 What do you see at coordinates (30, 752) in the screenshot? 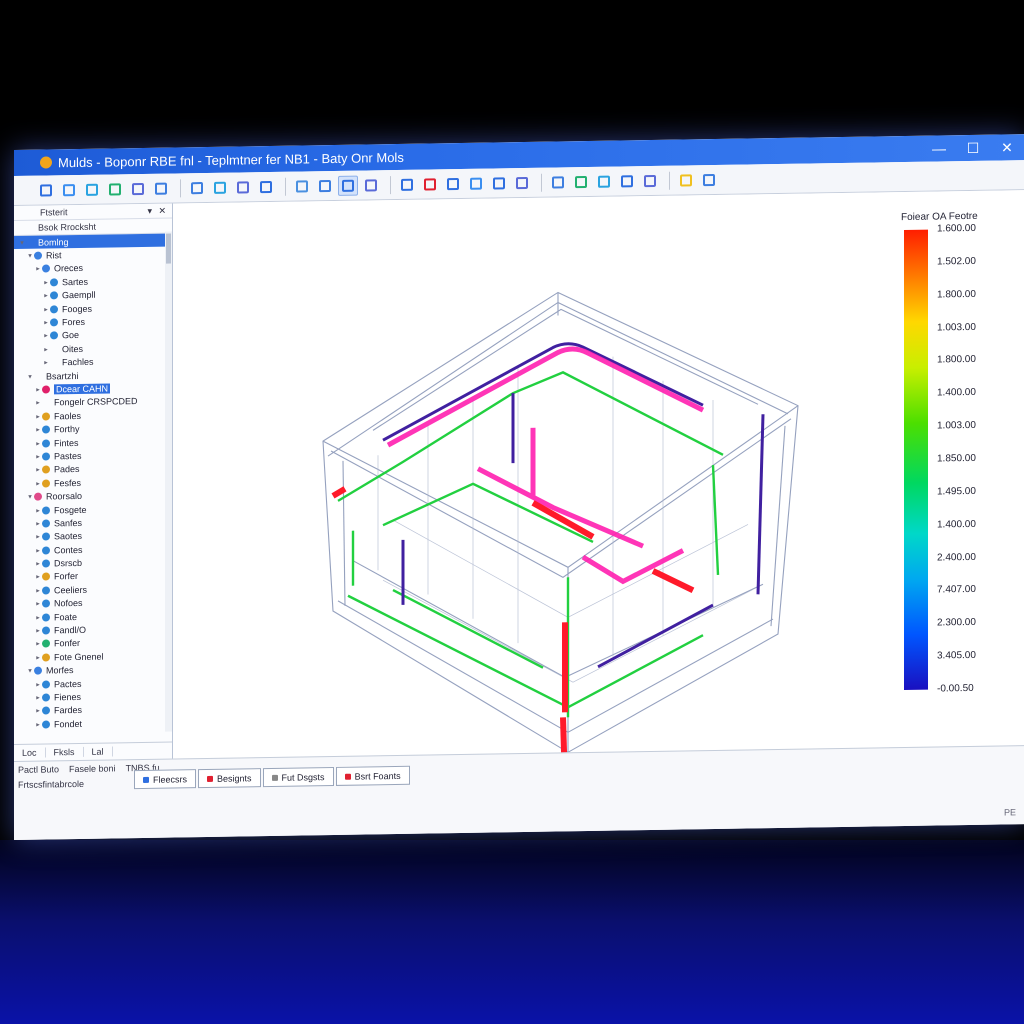
I see `panel-tab-loc: Loc` at bounding box center [30, 752].